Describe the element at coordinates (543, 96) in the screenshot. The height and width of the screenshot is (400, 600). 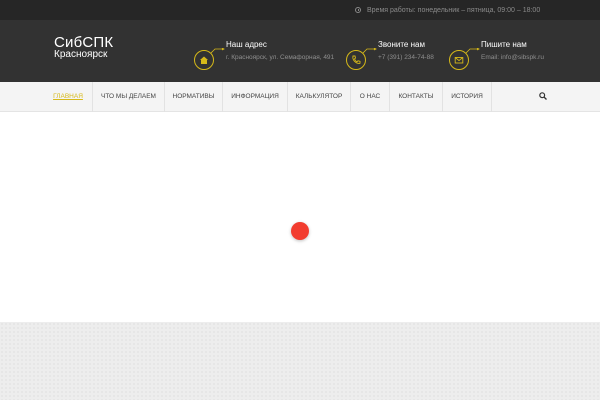
I see `search-icon` at that location.